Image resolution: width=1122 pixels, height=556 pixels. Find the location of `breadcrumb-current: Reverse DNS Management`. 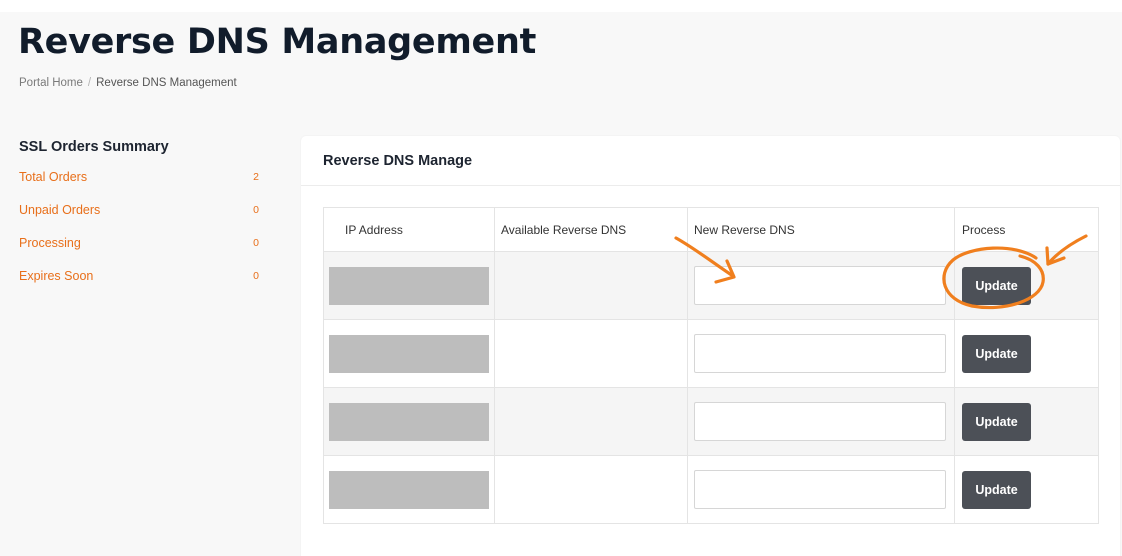

breadcrumb-current: Reverse DNS Management is located at coordinates (166, 83).